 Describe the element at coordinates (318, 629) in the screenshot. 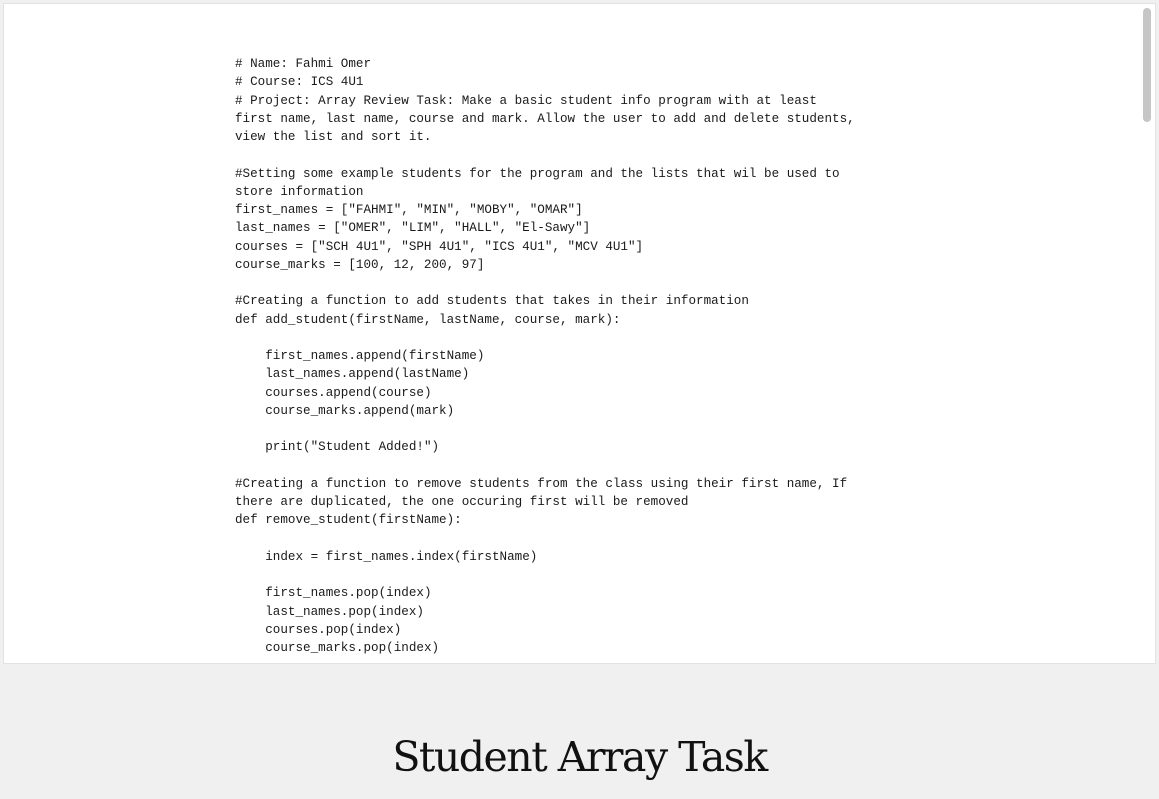

I see `code-line: courses.pop(index)` at that location.